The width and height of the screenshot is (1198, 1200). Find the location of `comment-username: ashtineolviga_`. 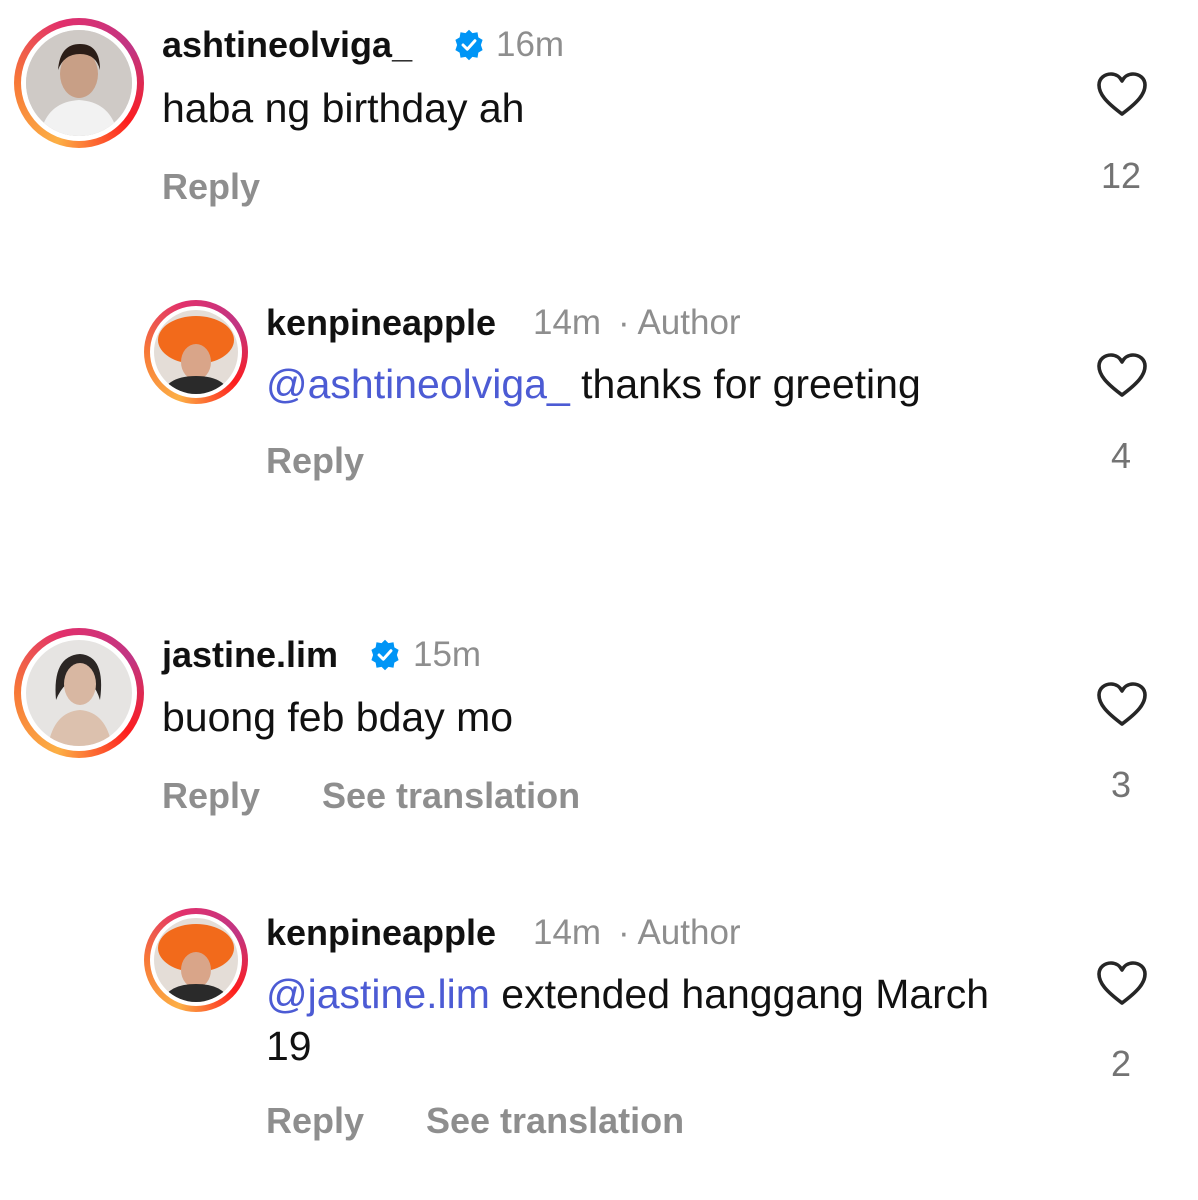

comment-username: ashtineolviga_ is located at coordinates (287, 45).